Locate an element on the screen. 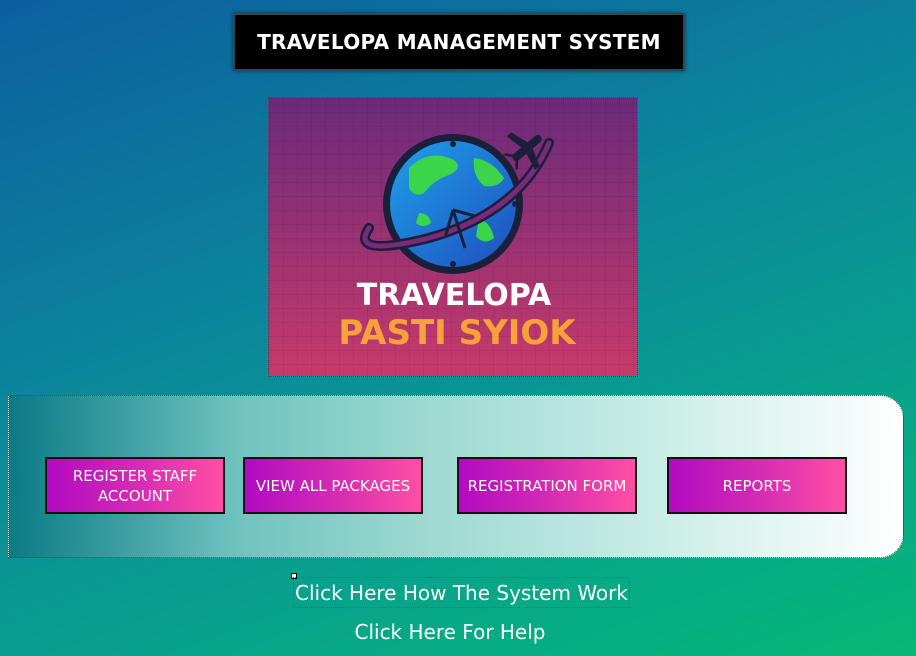 The height and width of the screenshot is (656, 916). logo-line1: TRAVELOPA is located at coordinates (454, 295).